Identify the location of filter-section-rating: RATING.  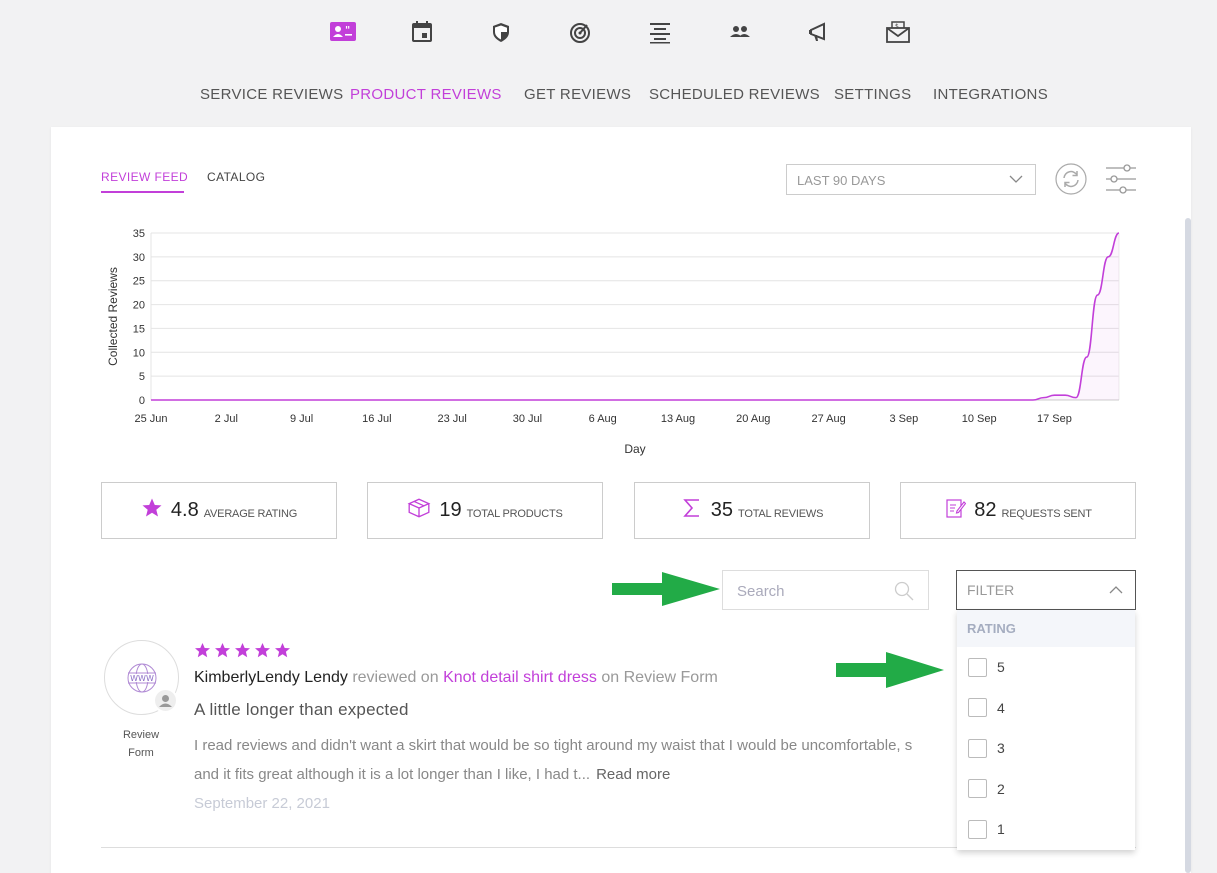
(1046, 628).